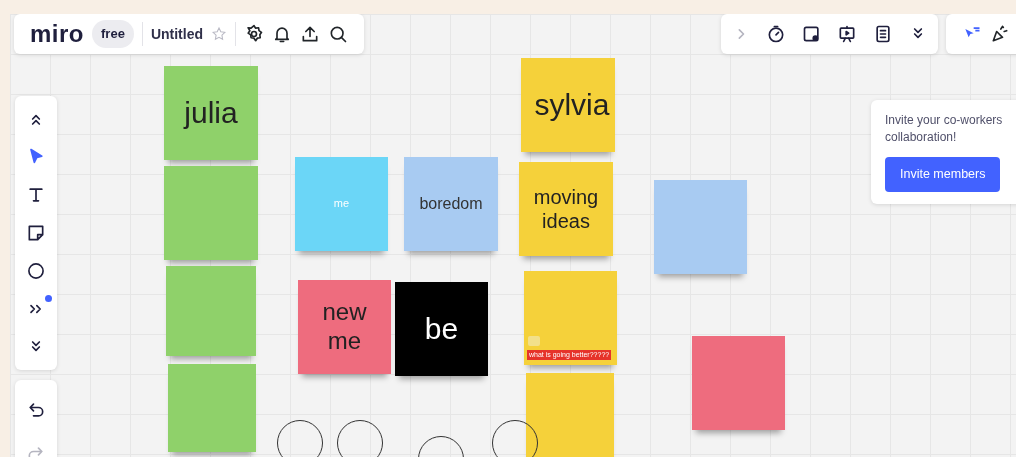  I want to click on sticky-note: be, so click(441, 329).